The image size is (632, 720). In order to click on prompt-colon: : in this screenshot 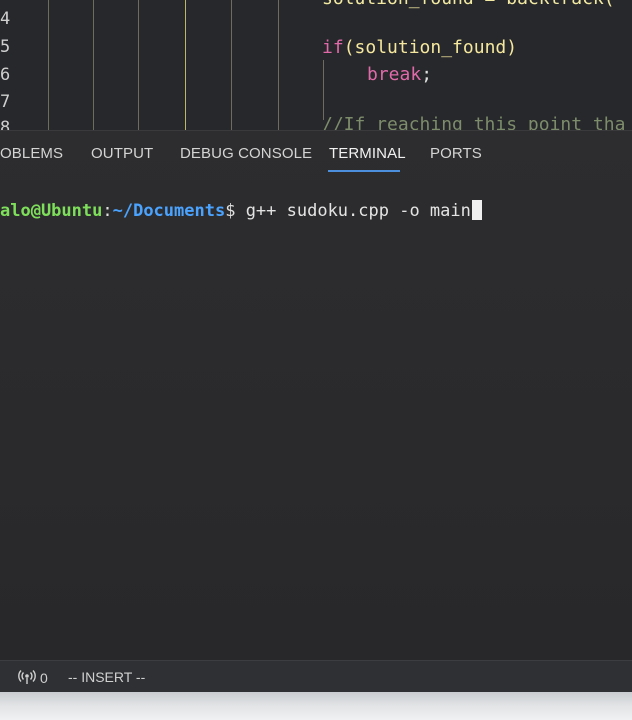, I will do `click(107, 211)`.